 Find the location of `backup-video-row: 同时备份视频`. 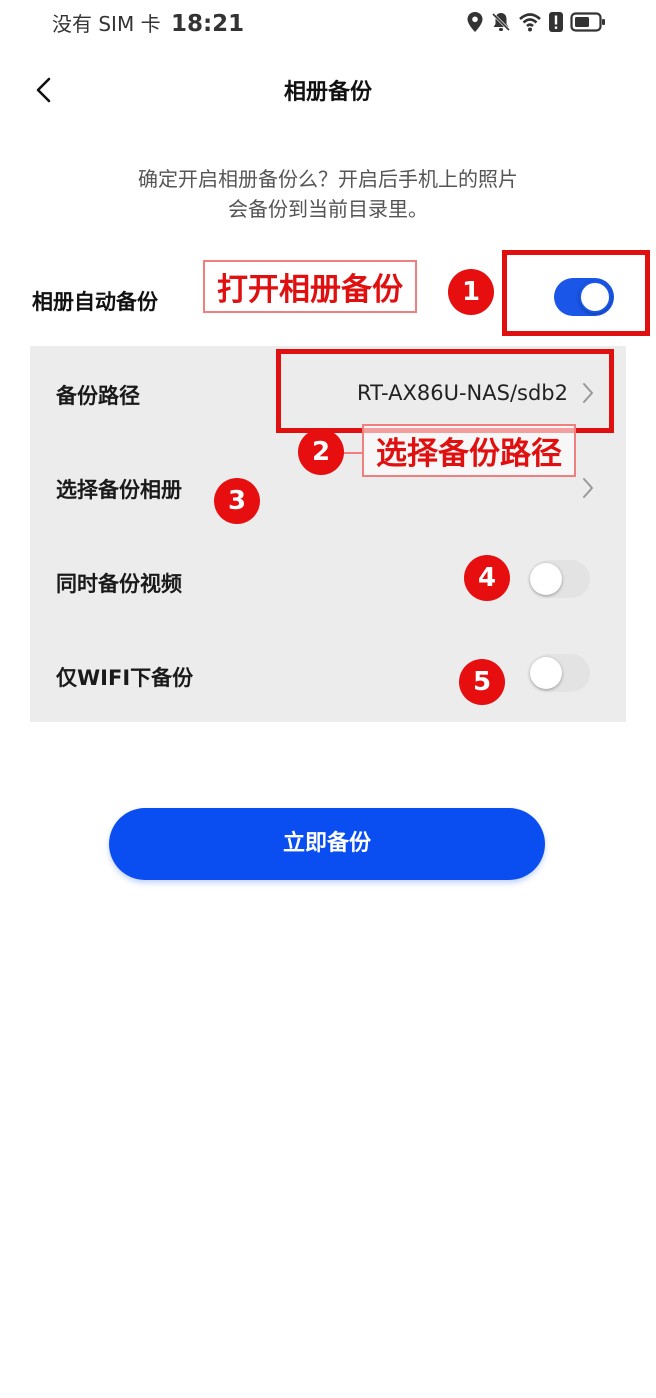

backup-video-row: 同时备份视频 is located at coordinates (328, 581).